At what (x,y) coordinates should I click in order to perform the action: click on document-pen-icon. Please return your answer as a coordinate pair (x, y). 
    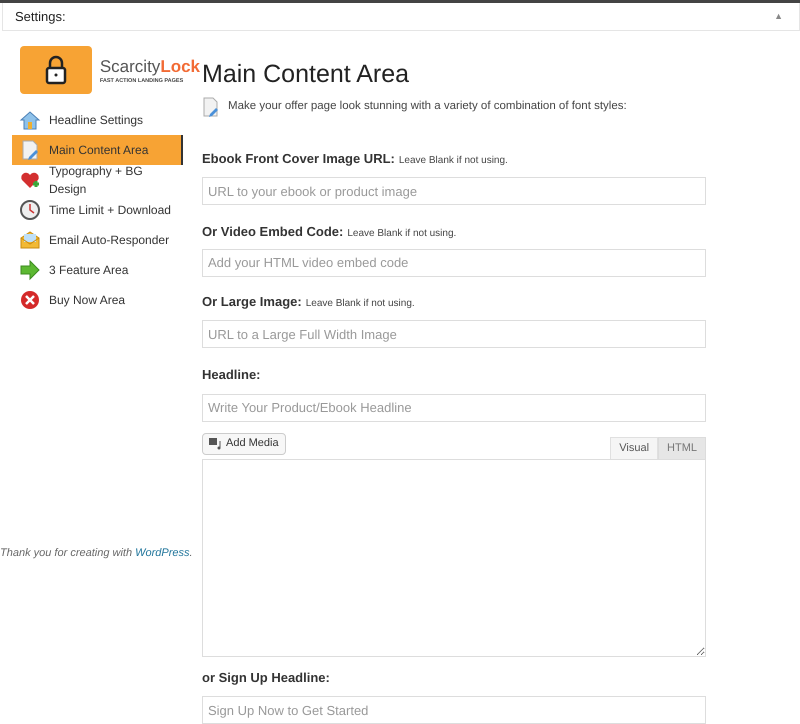
    Looking at the image, I should click on (211, 106).